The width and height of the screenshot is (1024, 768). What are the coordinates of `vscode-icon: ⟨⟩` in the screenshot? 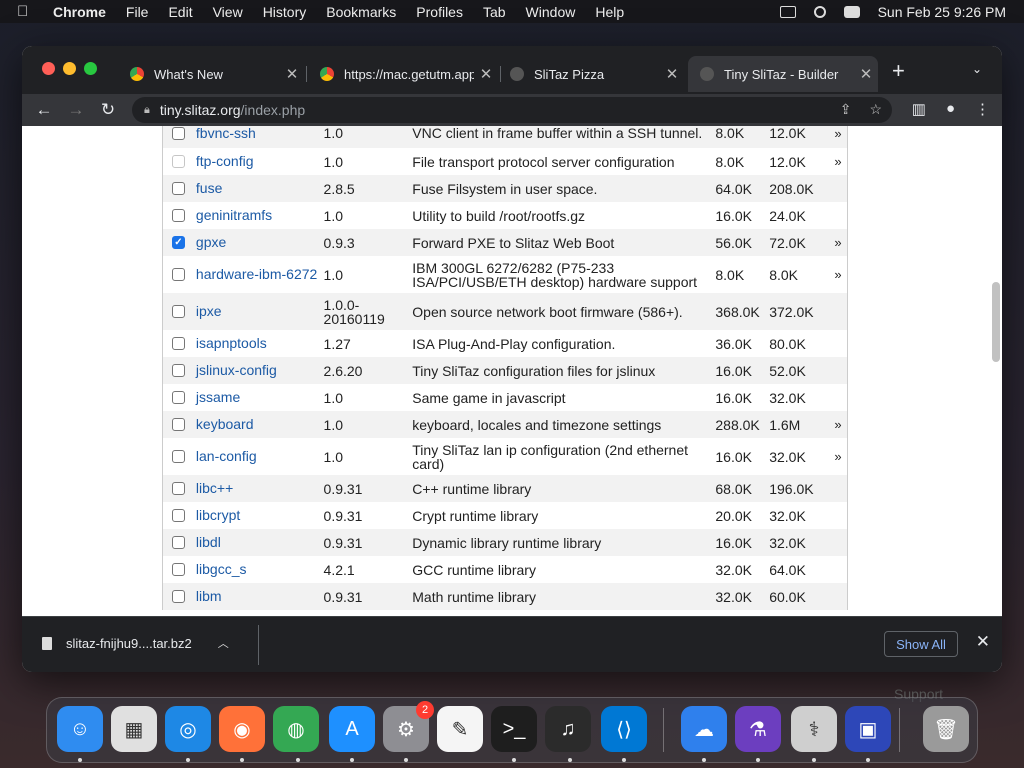 It's located at (624, 729).